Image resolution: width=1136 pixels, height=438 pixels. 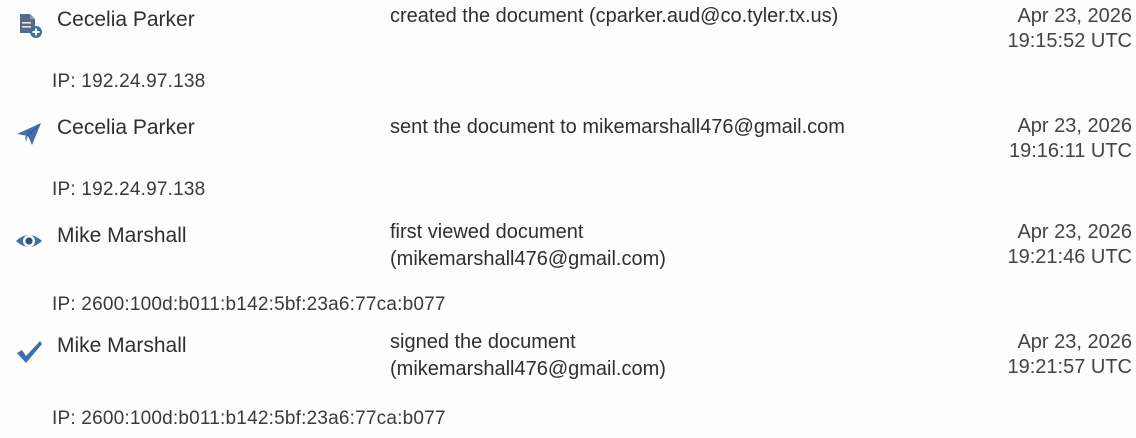 What do you see at coordinates (29, 25) in the screenshot?
I see `document-created-icon` at bounding box center [29, 25].